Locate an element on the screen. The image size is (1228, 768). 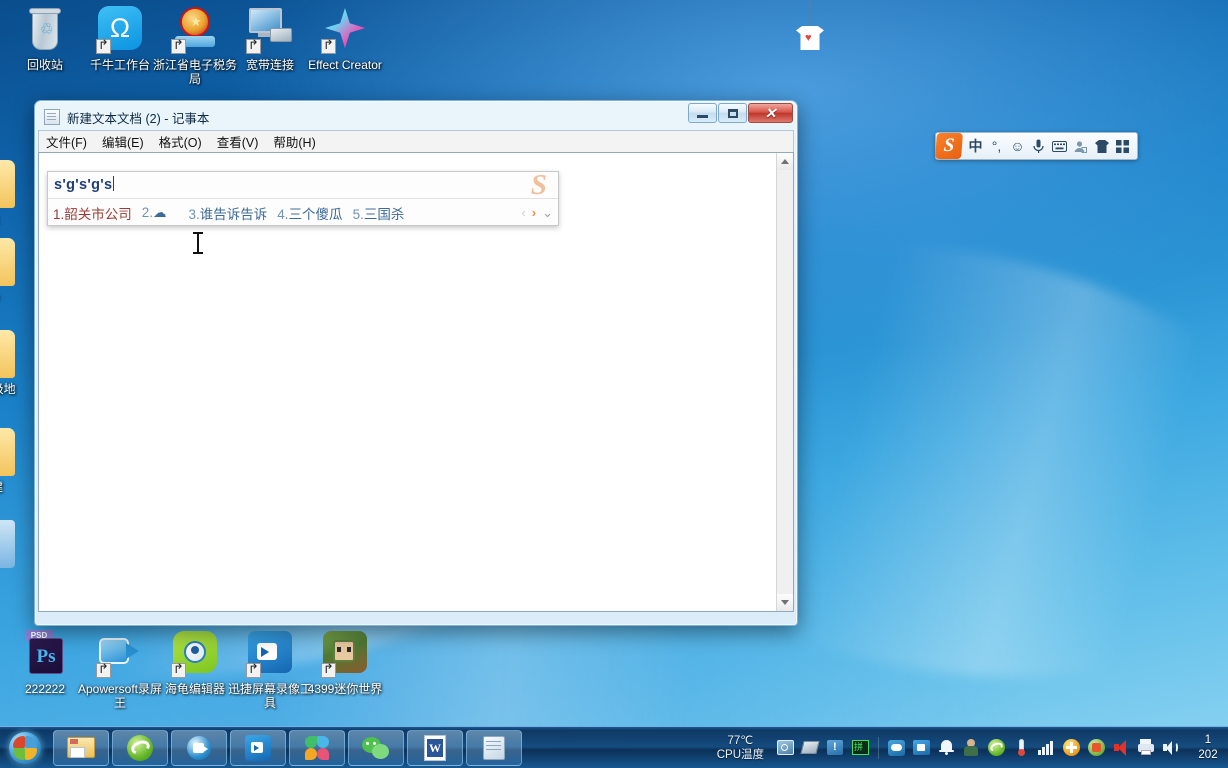
taskbar-flower-app-button is located at coordinates (317, 747).